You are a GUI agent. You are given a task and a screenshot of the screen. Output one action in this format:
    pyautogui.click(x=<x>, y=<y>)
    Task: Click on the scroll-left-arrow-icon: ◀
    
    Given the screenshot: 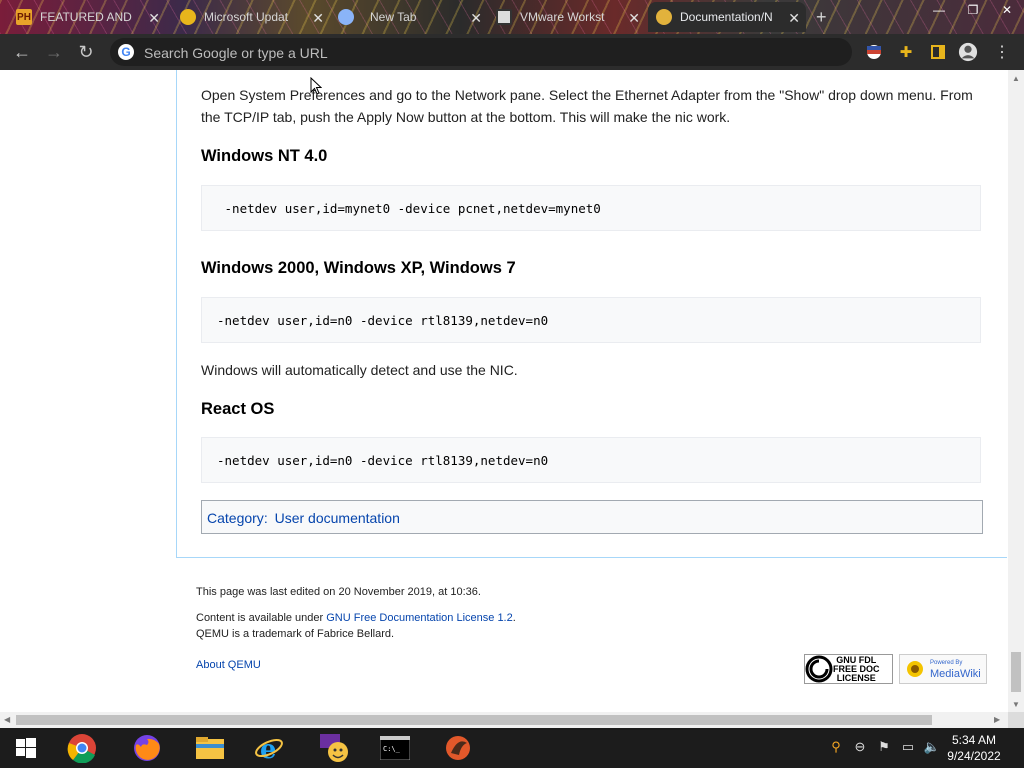 What is the action you would take?
    pyautogui.click(x=7, y=719)
    